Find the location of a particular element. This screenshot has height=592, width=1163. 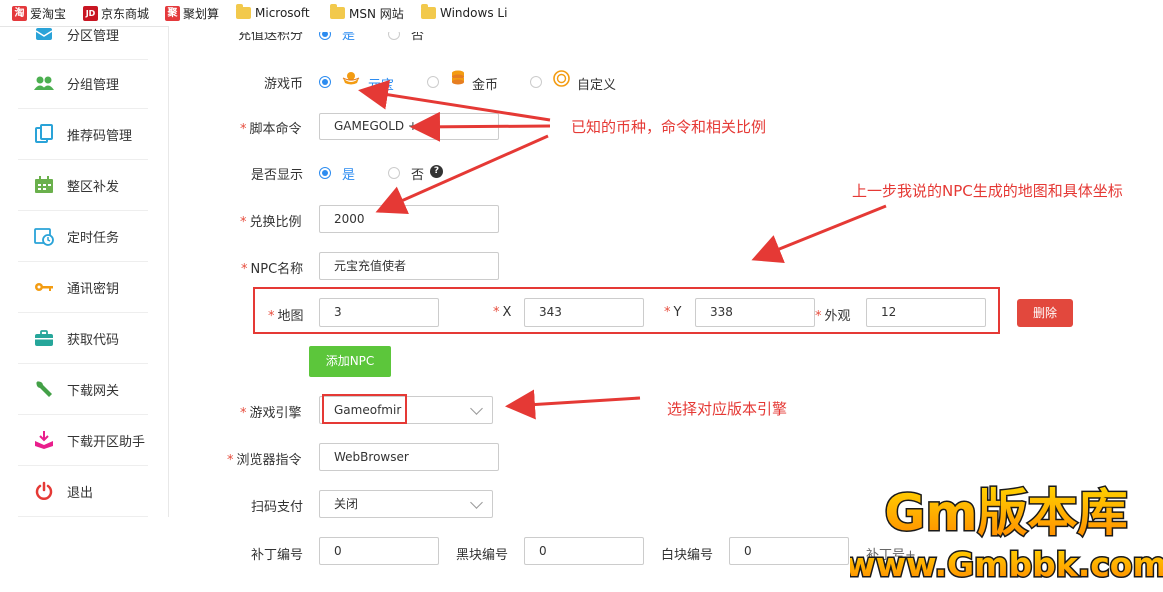

watermark-title: Gm版本库 is located at coordinates (1005, 513).